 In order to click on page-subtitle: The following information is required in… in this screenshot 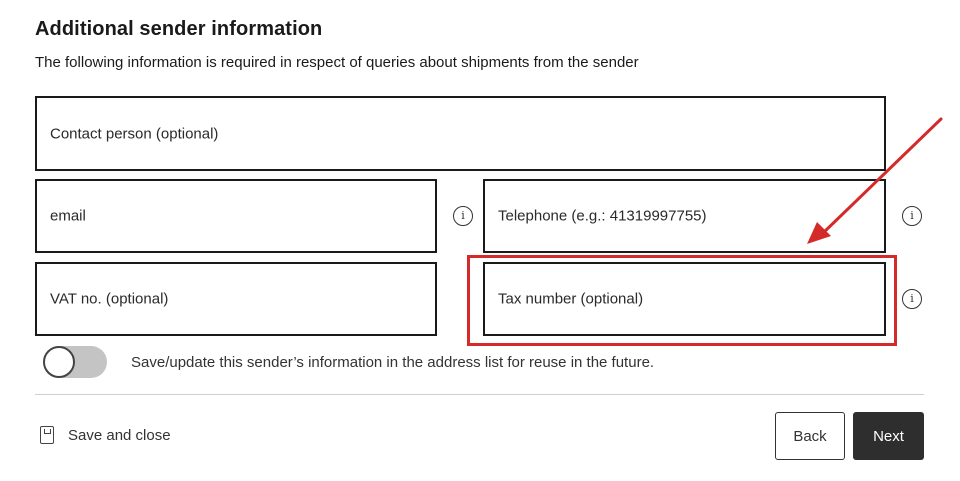, I will do `click(337, 62)`.